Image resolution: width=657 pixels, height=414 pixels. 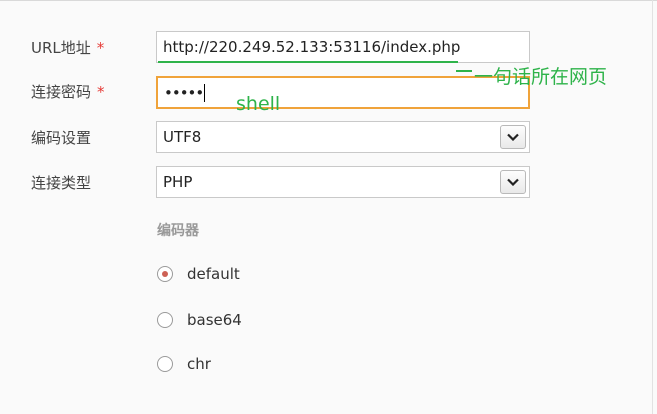 What do you see at coordinates (308, 62) in the screenshot?
I see `annotation-underline` at bounding box center [308, 62].